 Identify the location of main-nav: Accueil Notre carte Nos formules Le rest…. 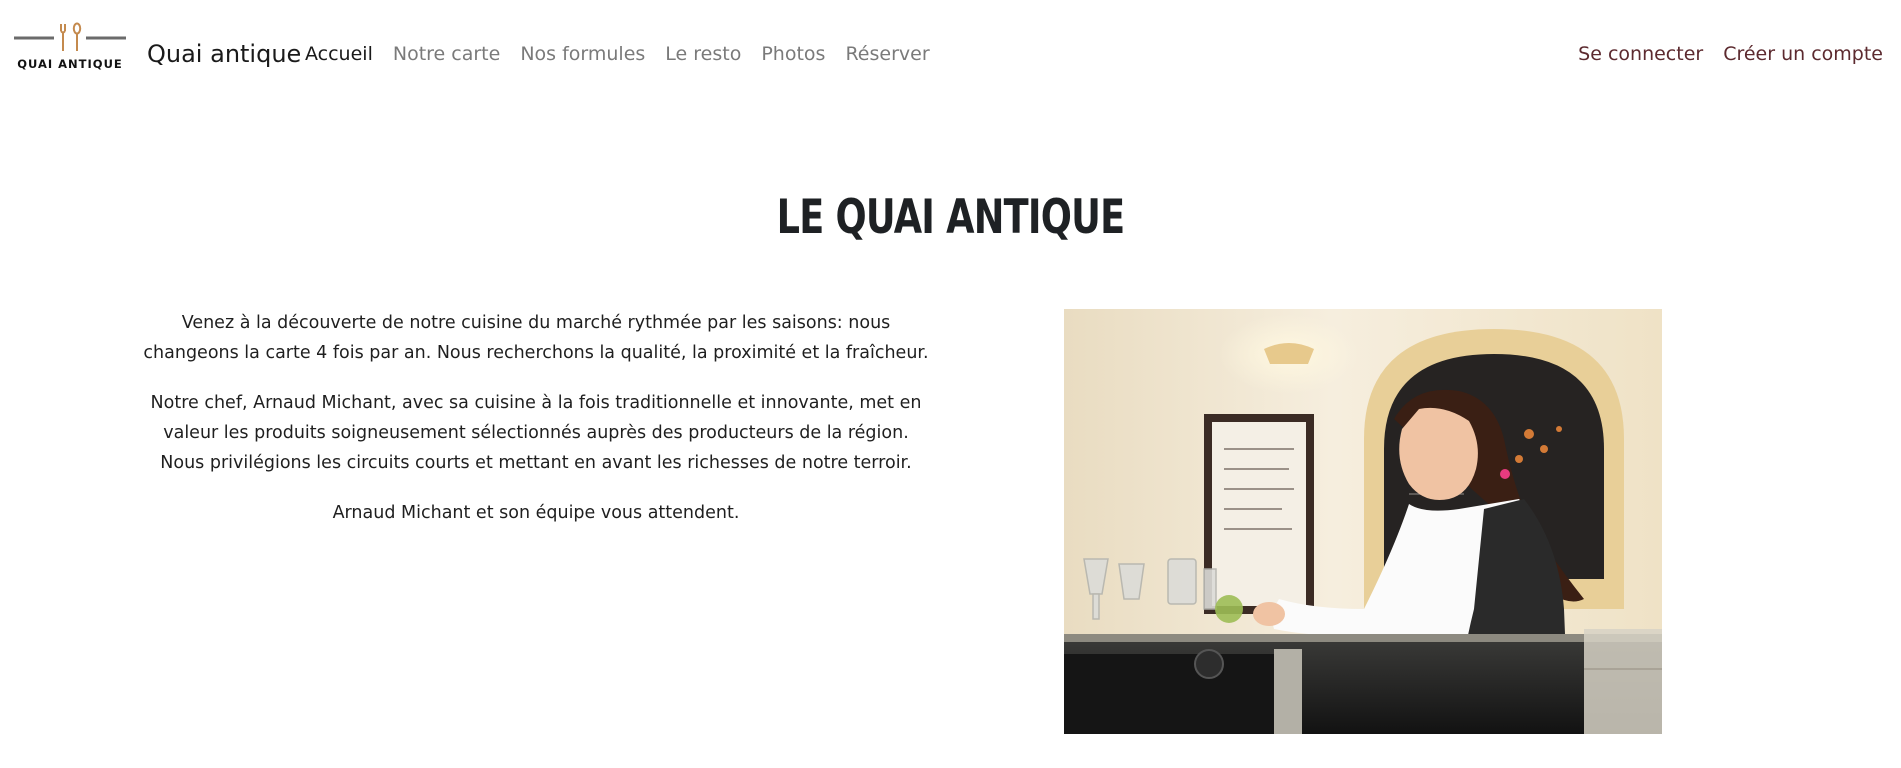
(622, 54).